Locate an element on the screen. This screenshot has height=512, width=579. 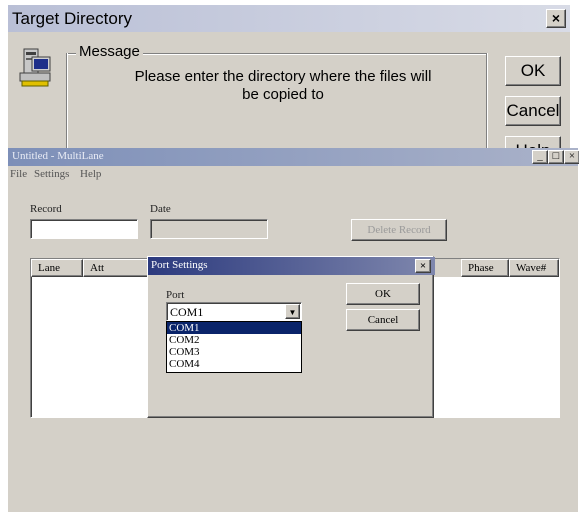
maximize-icon: □ is located at coordinates (556, 156).